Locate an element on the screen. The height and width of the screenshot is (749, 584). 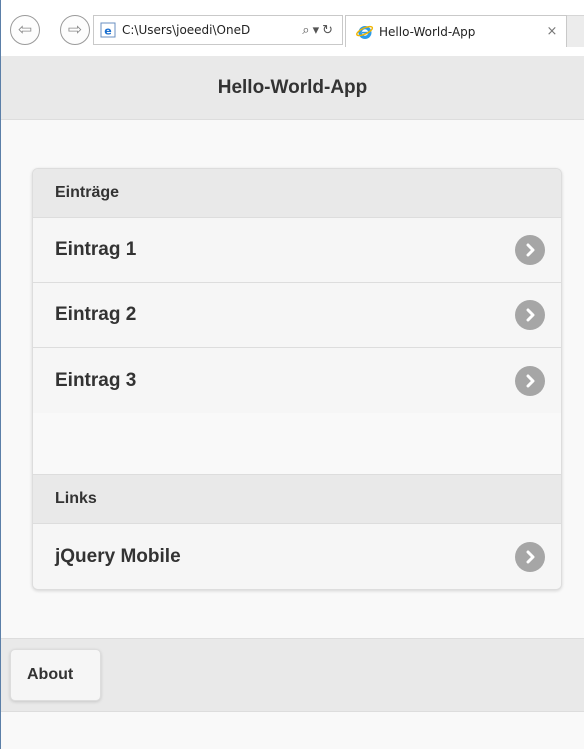
list-divider-links: Links is located at coordinates (297, 499).